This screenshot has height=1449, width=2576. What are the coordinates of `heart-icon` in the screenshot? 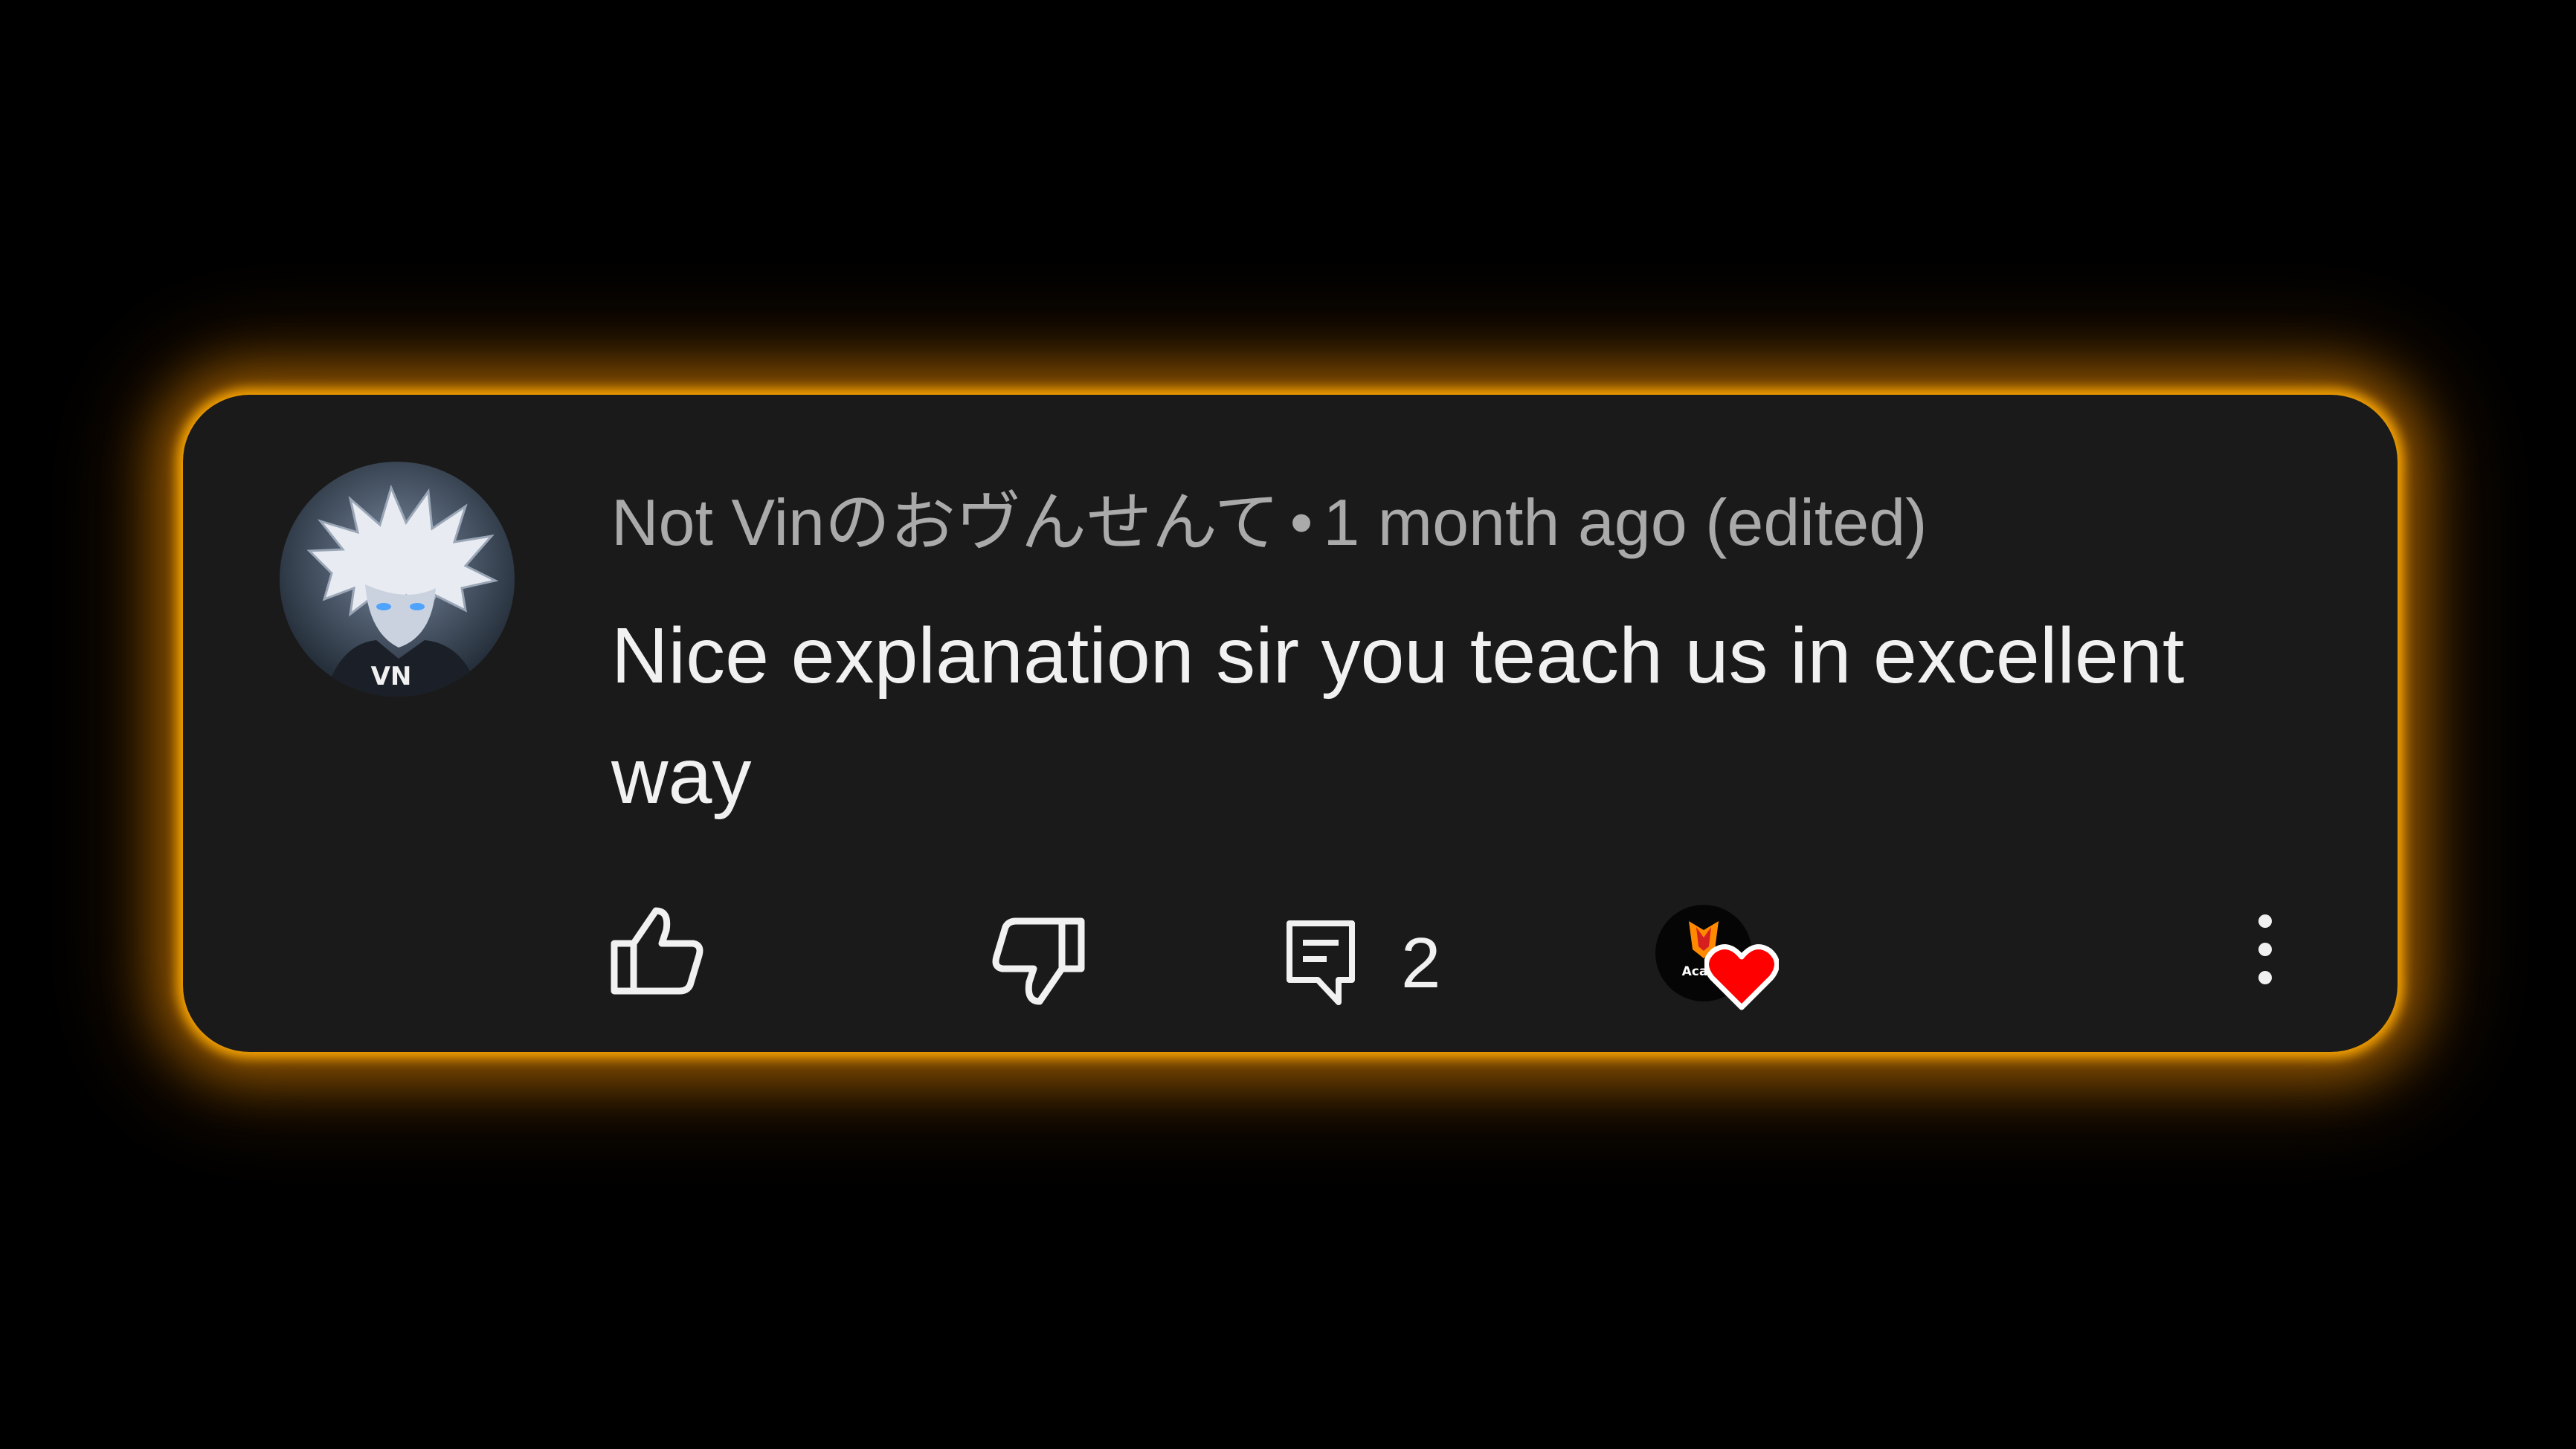 It's located at (1741, 977).